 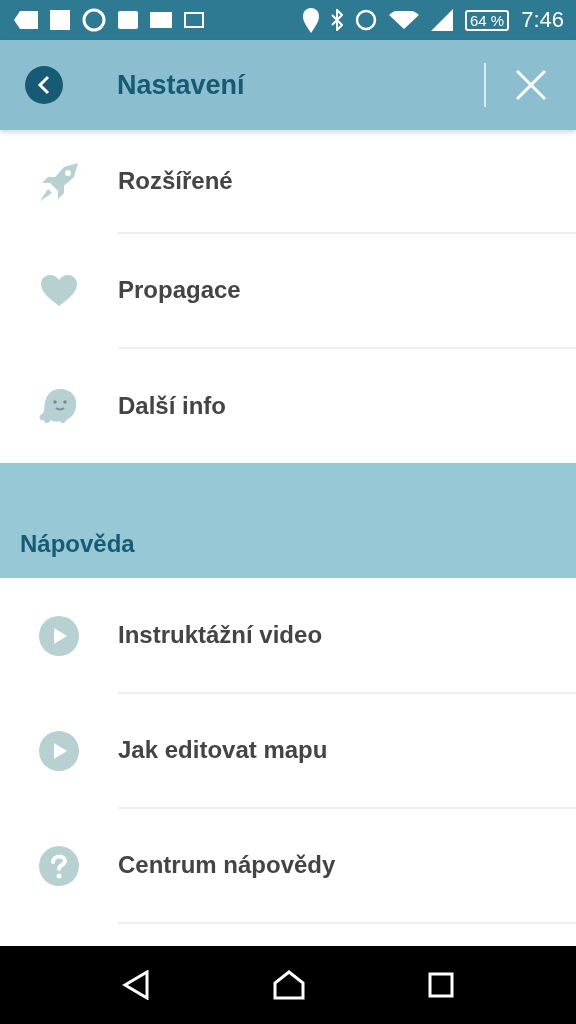 I want to click on settings-item: Rozšířené, so click(x=347, y=181).